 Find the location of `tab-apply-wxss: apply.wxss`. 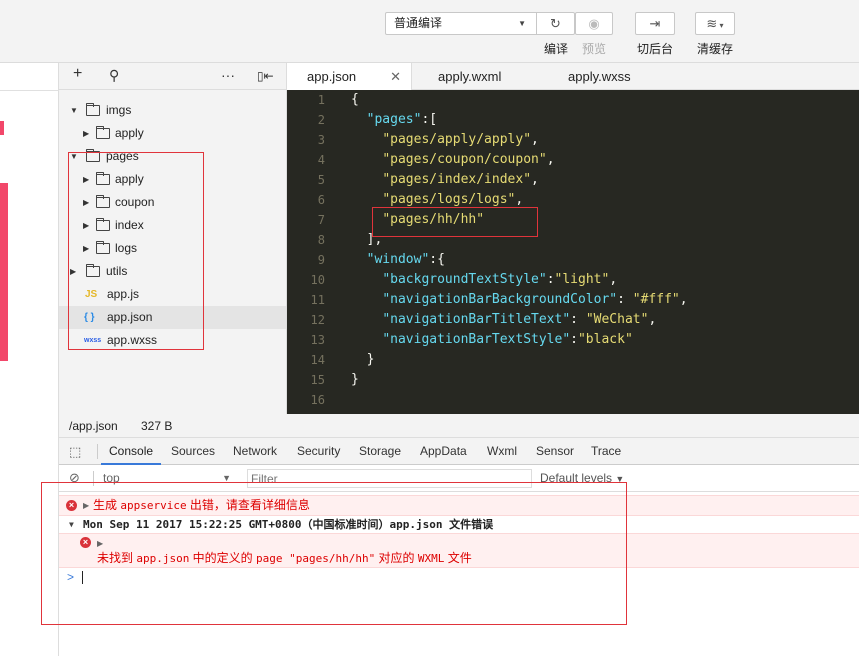

tab-apply-wxss: apply.wxss is located at coordinates (618, 76).